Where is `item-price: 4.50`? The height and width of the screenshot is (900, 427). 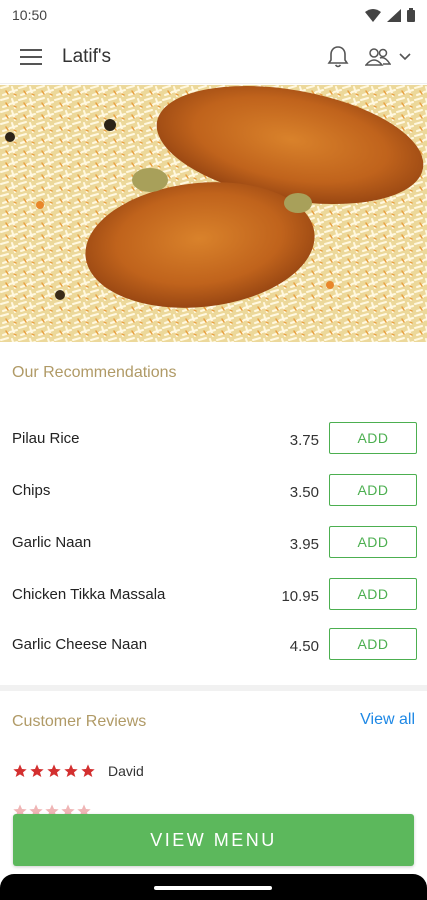 item-price: 4.50 is located at coordinates (304, 646).